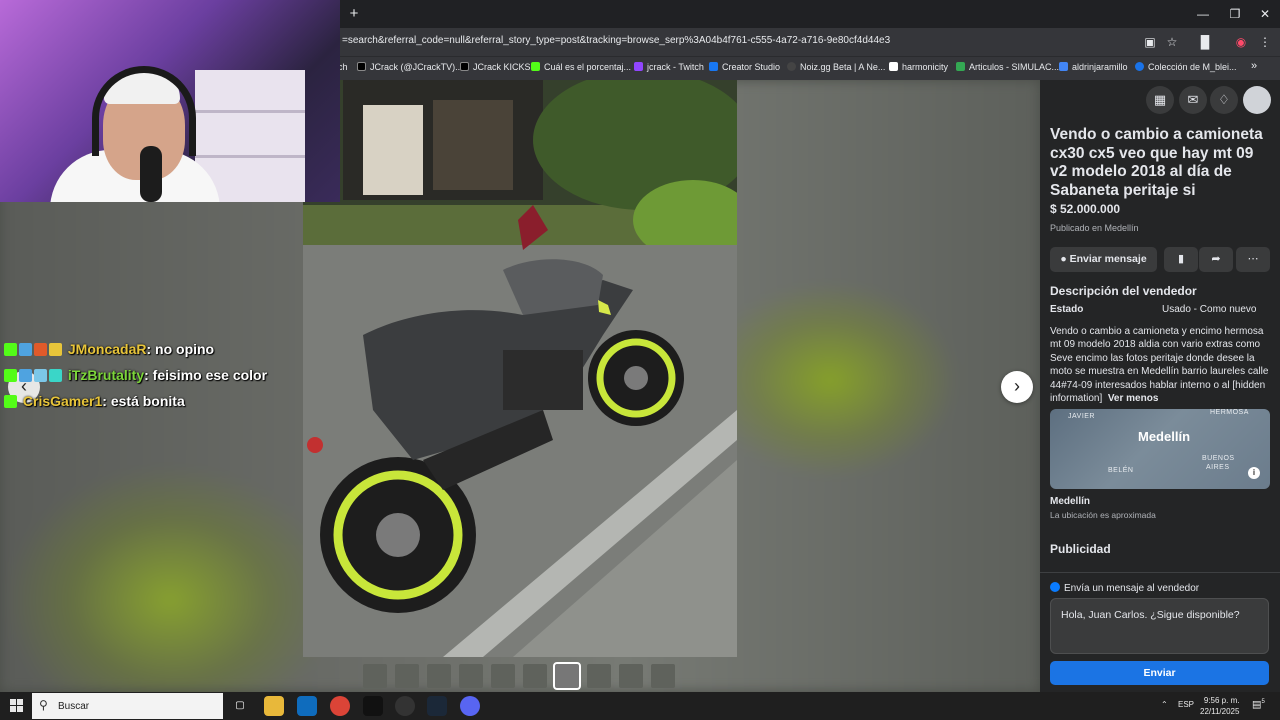 The height and width of the screenshot is (720, 1280). Describe the element at coordinates (744, 67) in the screenshot. I see `bookmark-item: Creator Studio` at that location.